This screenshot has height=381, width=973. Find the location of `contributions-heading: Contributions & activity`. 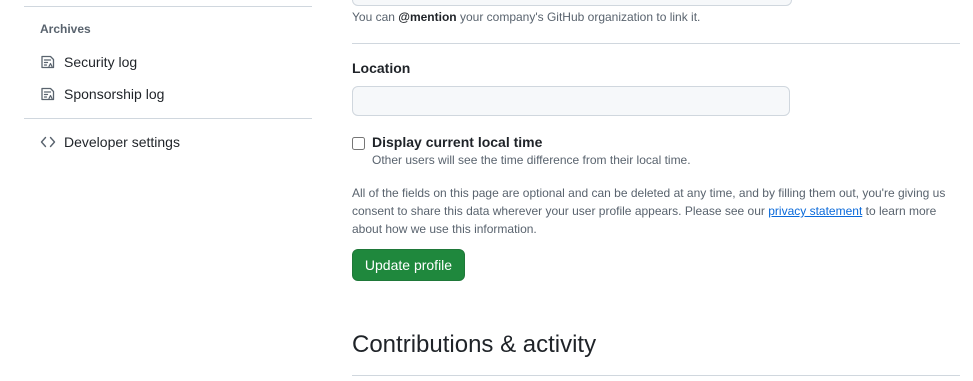

contributions-heading: Contributions & activity is located at coordinates (474, 344).